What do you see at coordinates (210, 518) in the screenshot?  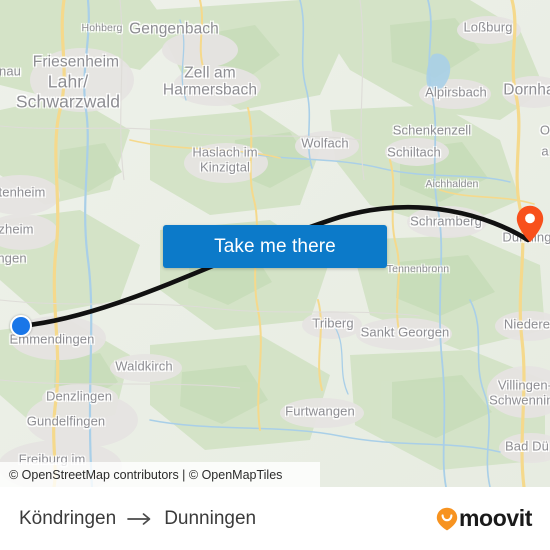 I see `destination-name: Dunningen` at bounding box center [210, 518].